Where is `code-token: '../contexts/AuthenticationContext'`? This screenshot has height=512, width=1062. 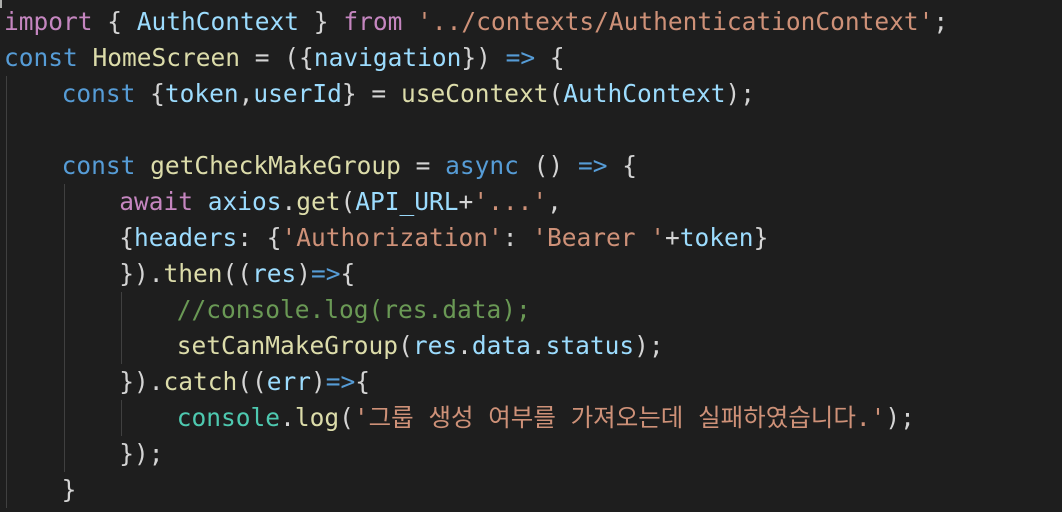
code-token: '../contexts/AuthenticationContext' is located at coordinates (675, 21).